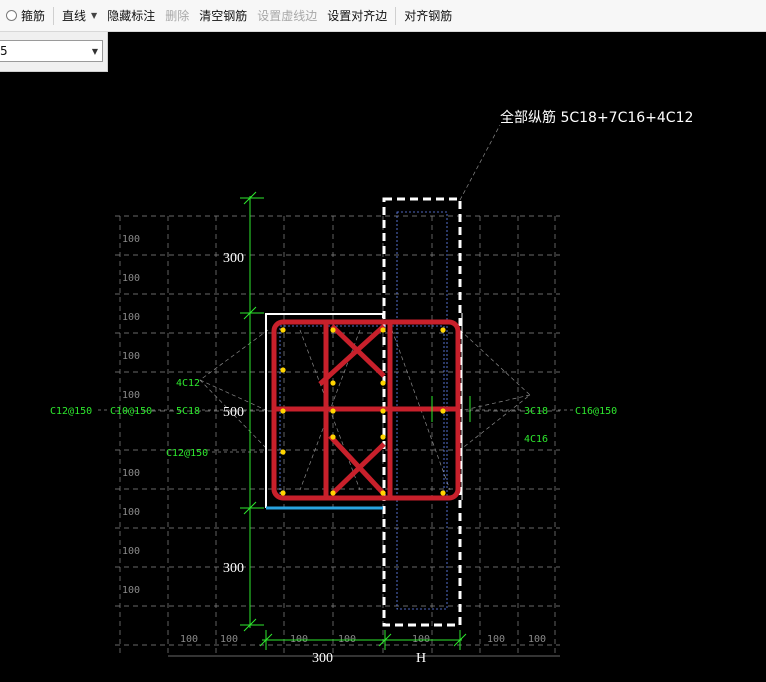  Describe the element at coordinates (233, 258) in the screenshot. I see `dim-top-300: 300` at that location.